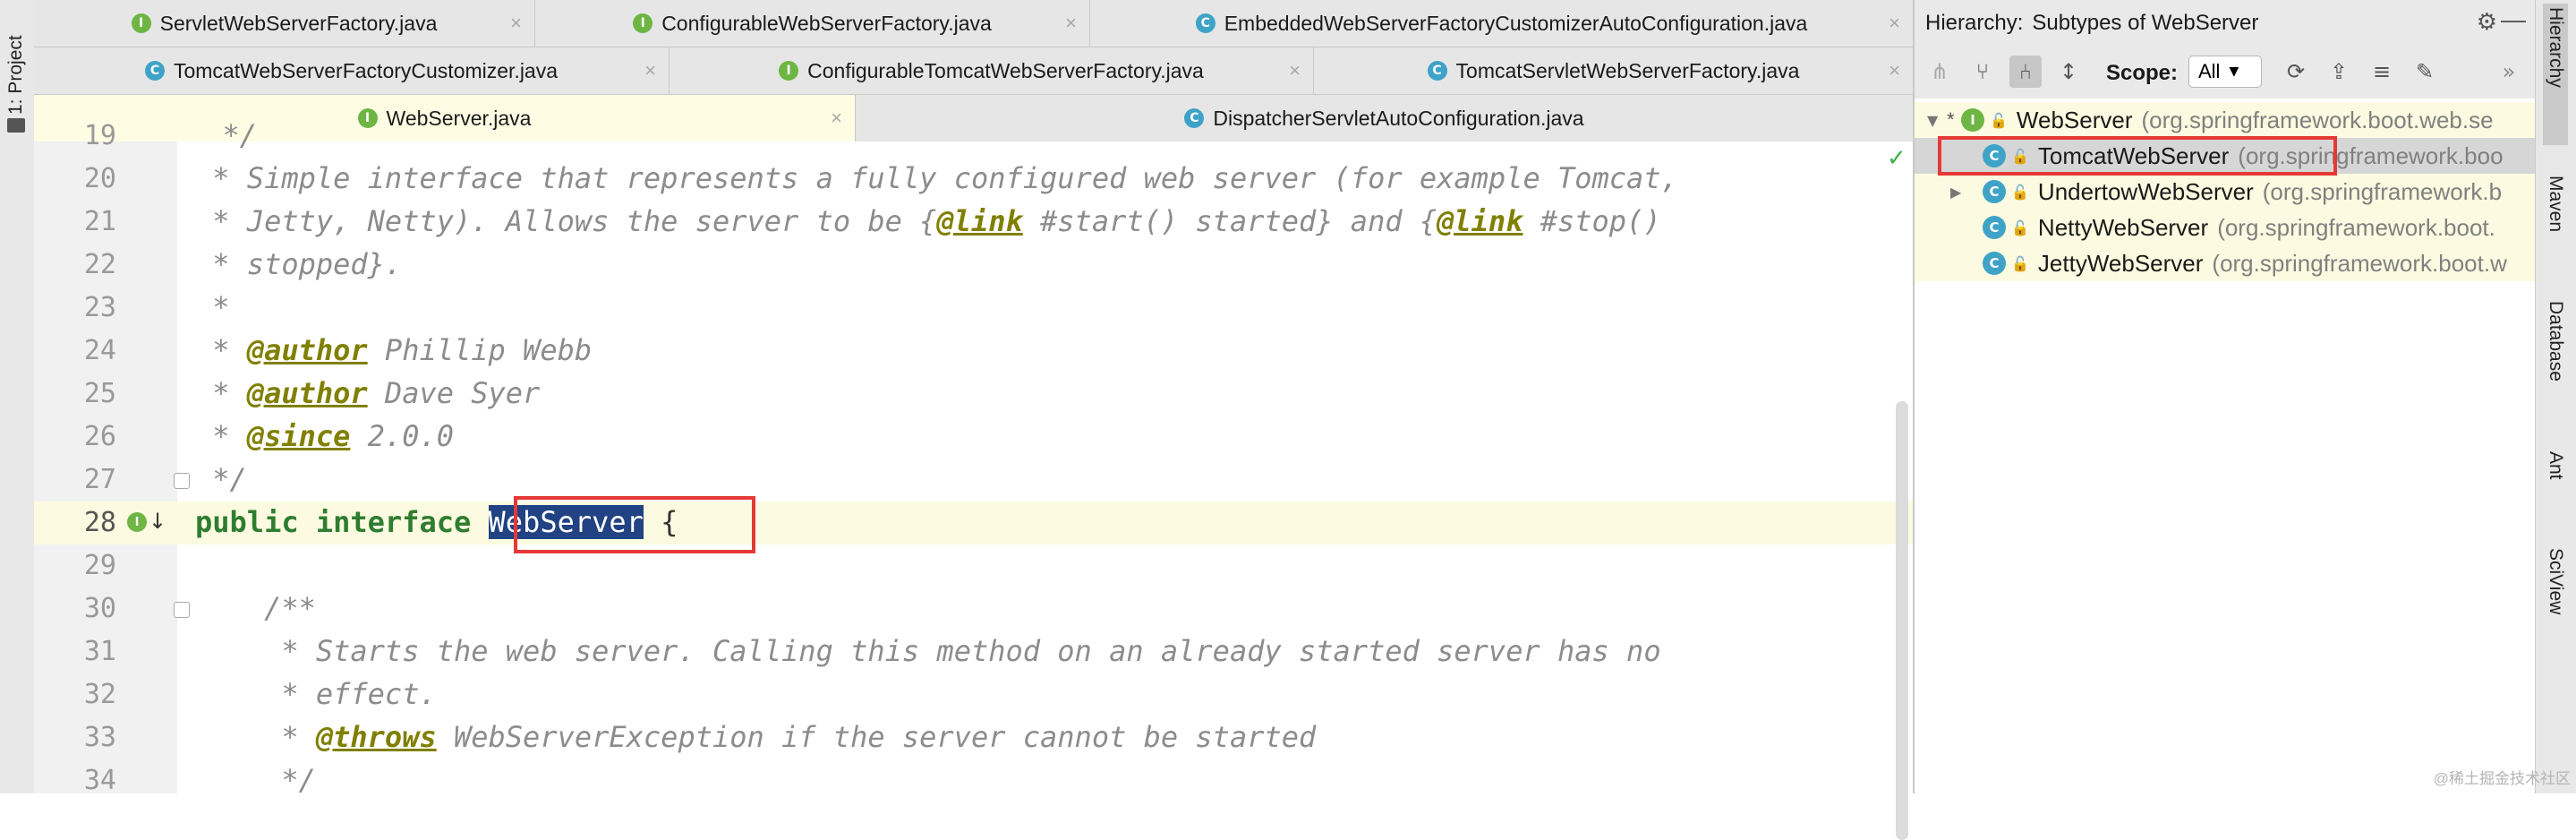  I want to click on tab-label: TomcatServletWebServerFactory.java, so click(1627, 70).